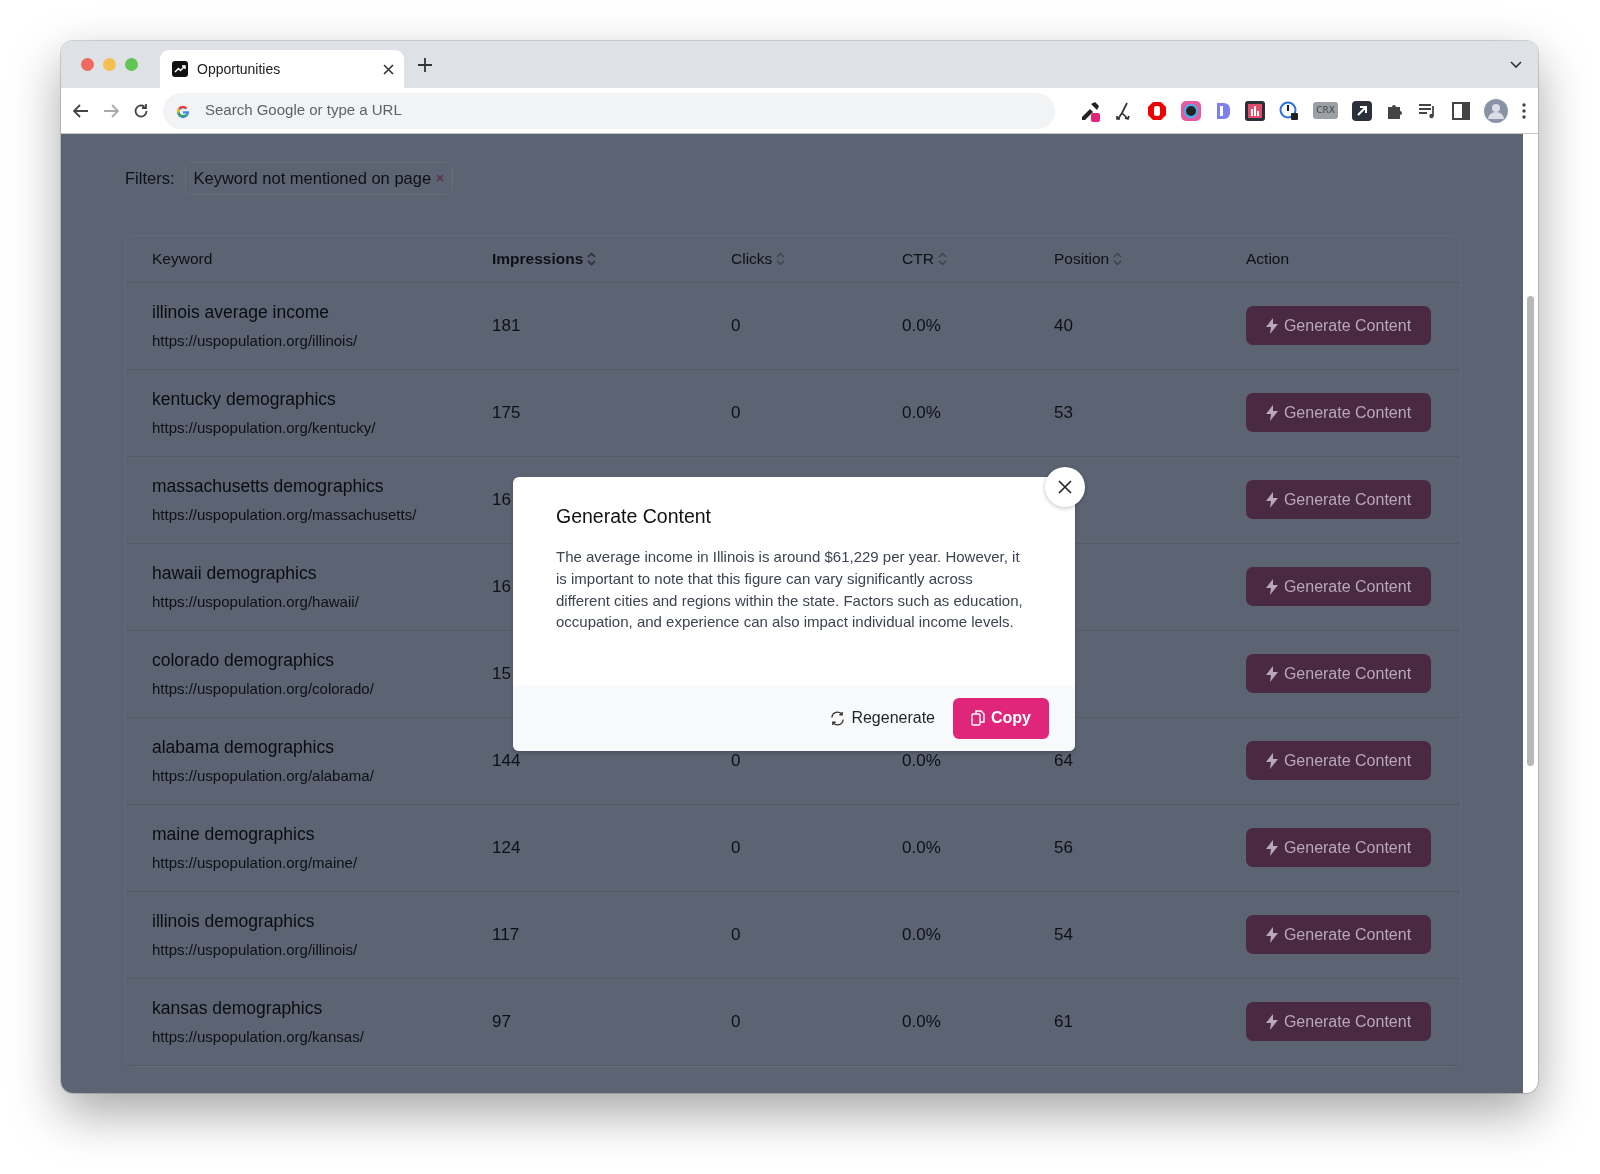 The height and width of the screenshot is (1174, 1600). I want to click on table-cell: 97, so click(501, 1021).